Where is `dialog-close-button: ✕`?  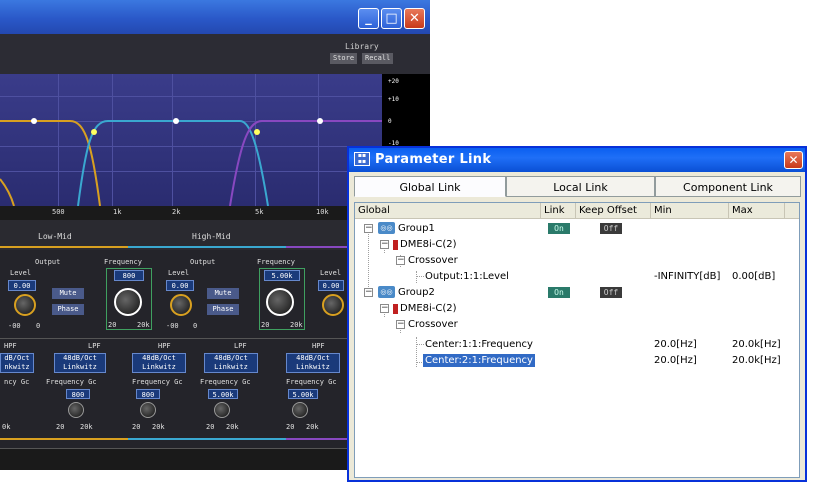
dialog-close-button: ✕ is located at coordinates (793, 160).